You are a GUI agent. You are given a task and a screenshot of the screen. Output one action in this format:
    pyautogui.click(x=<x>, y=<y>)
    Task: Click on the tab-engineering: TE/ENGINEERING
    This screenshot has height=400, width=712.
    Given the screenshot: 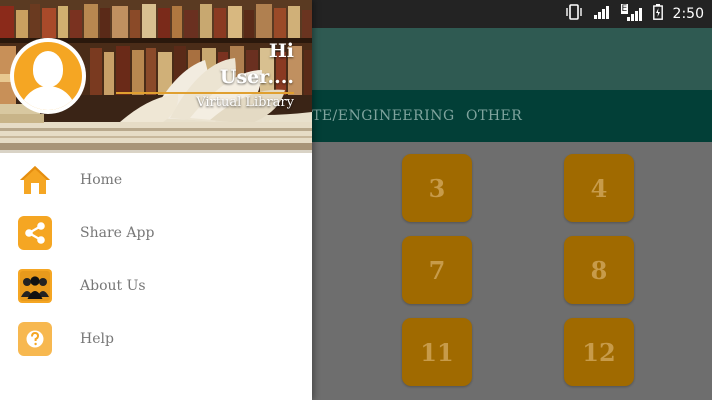 What is the action you would take?
    pyautogui.click(x=383, y=116)
    